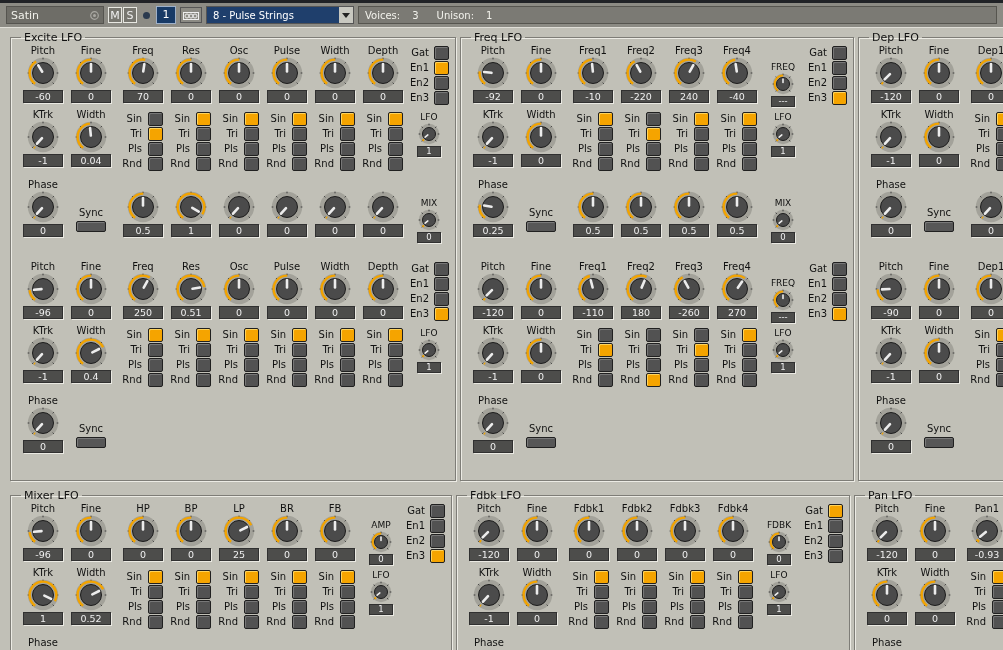 The height and width of the screenshot is (650, 1003). What do you see at coordinates (166, 15) in the screenshot?
I see `channel-field: 1` at bounding box center [166, 15].